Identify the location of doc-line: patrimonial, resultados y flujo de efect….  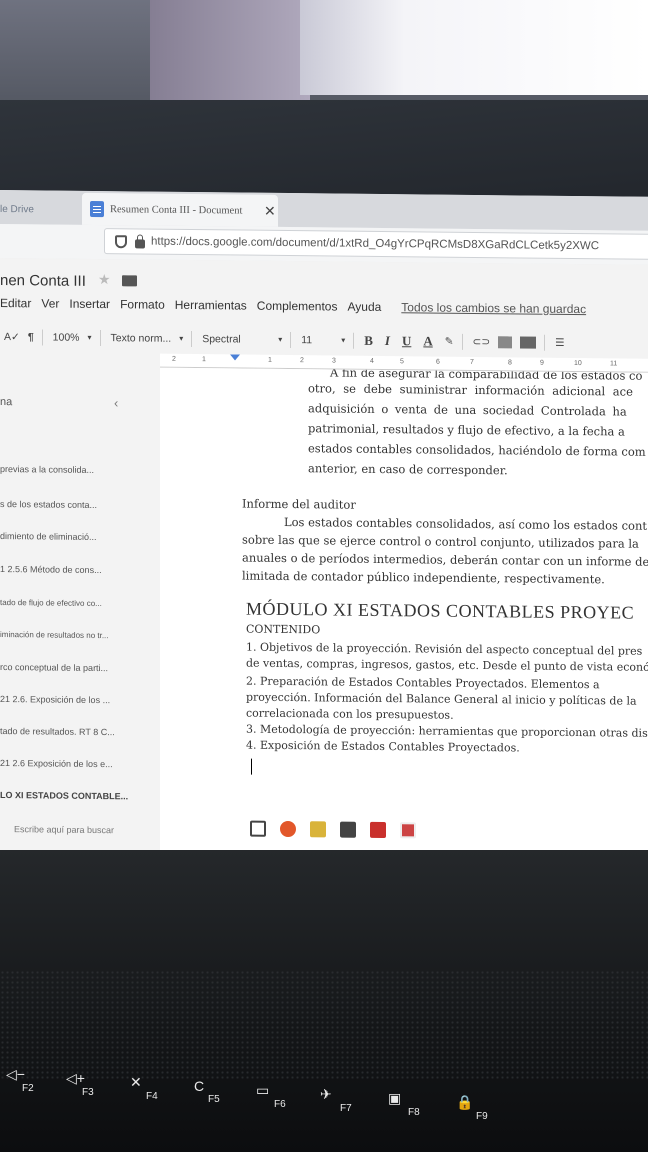
(466, 430).